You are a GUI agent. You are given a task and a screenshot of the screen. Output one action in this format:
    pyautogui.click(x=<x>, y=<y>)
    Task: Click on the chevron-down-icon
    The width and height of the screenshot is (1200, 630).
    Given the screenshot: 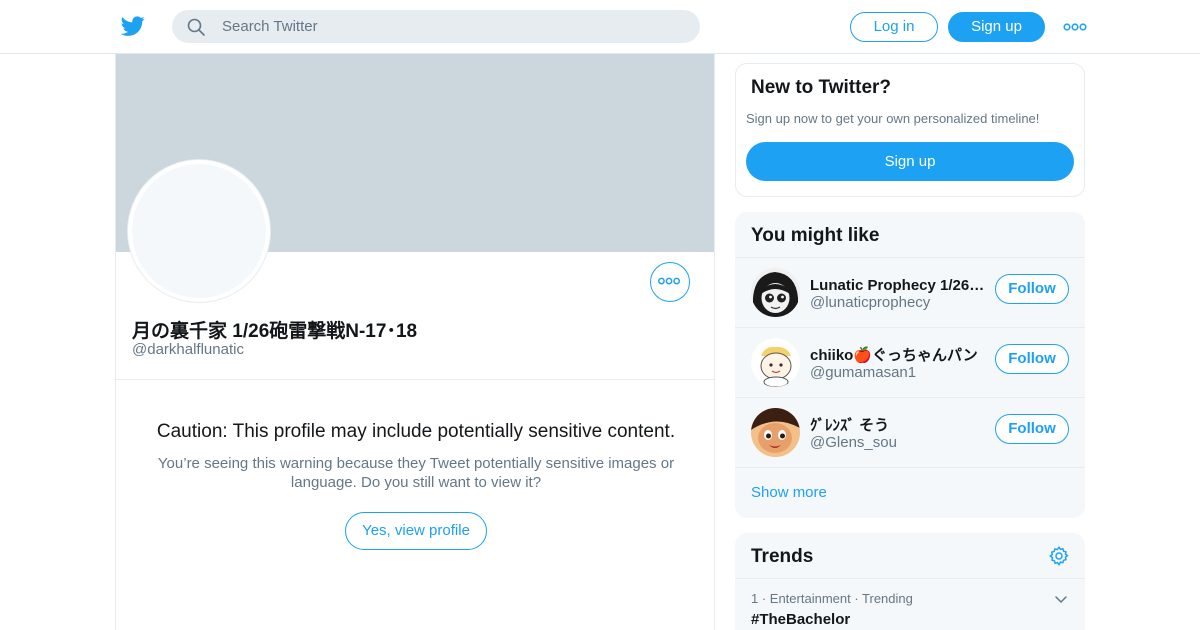 What is the action you would take?
    pyautogui.click(x=1061, y=599)
    